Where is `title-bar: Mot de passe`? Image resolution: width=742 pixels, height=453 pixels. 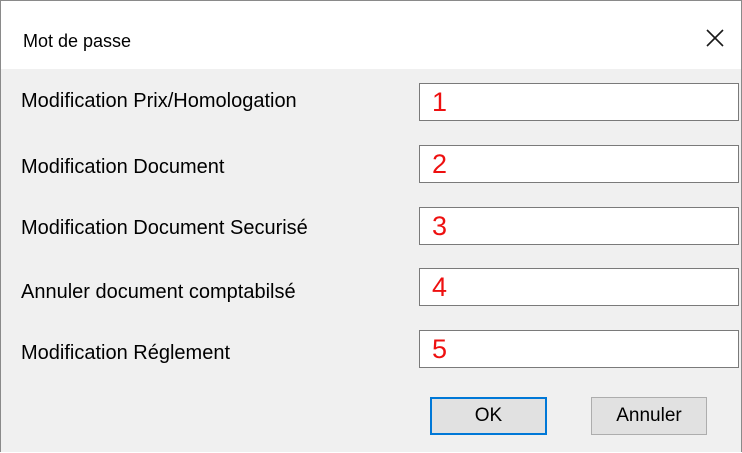 title-bar: Mot de passe is located at coordinates (371, 35).